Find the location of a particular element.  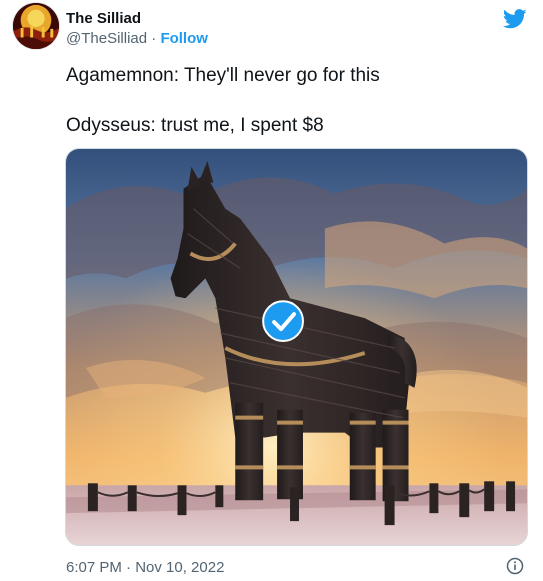

author-handle-line: @TheSilliad · Follow is located at coordinates (137, 39).